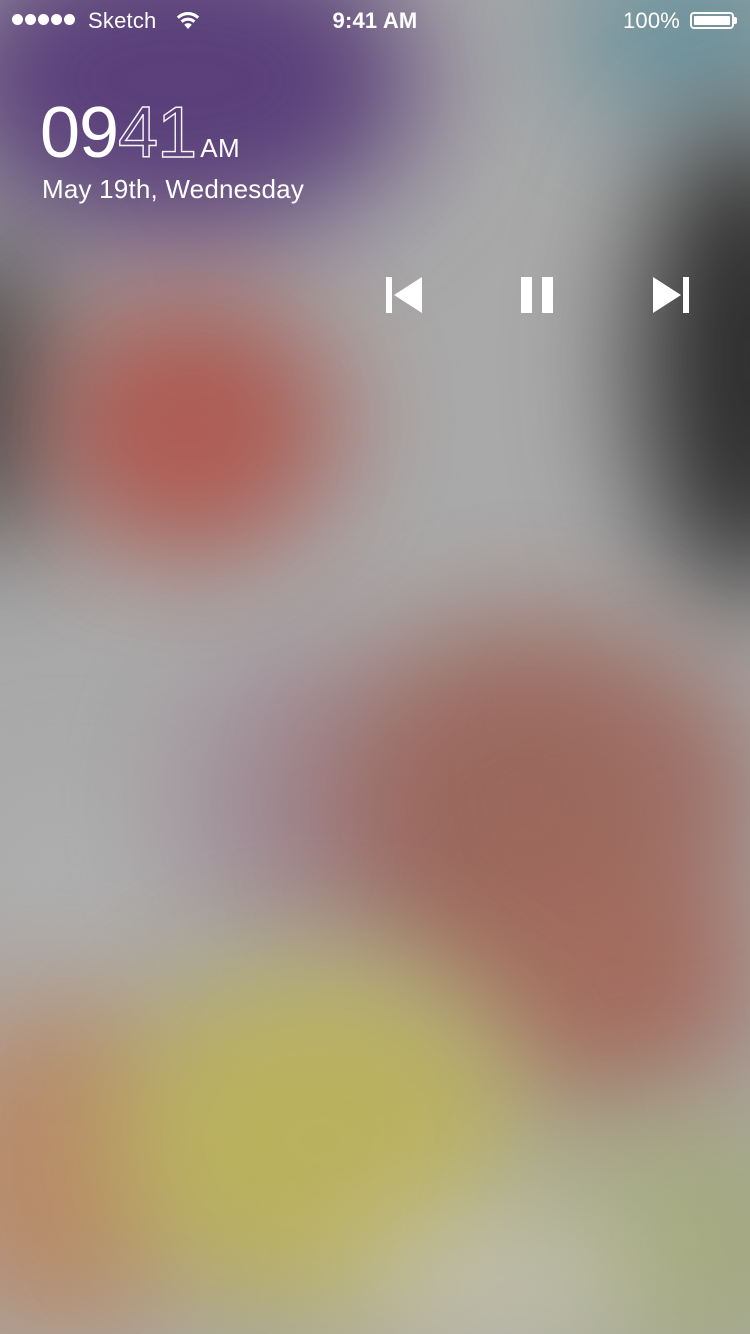  What do you see at coordinates (79, 133) in the screenshot?
I see `clock-hours: 09` at bounding box center [79, 133].